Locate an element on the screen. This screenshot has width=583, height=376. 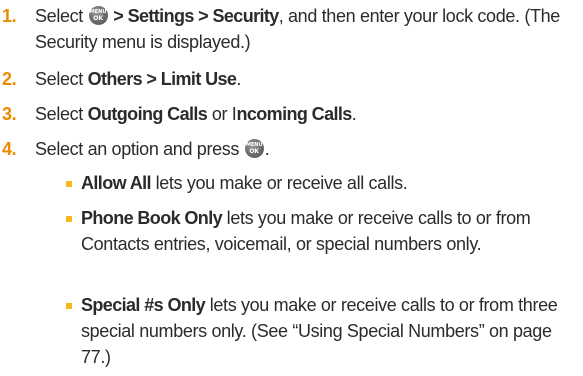
step-text: Select Others > Limit Use. is located at coordinates (305, 79).